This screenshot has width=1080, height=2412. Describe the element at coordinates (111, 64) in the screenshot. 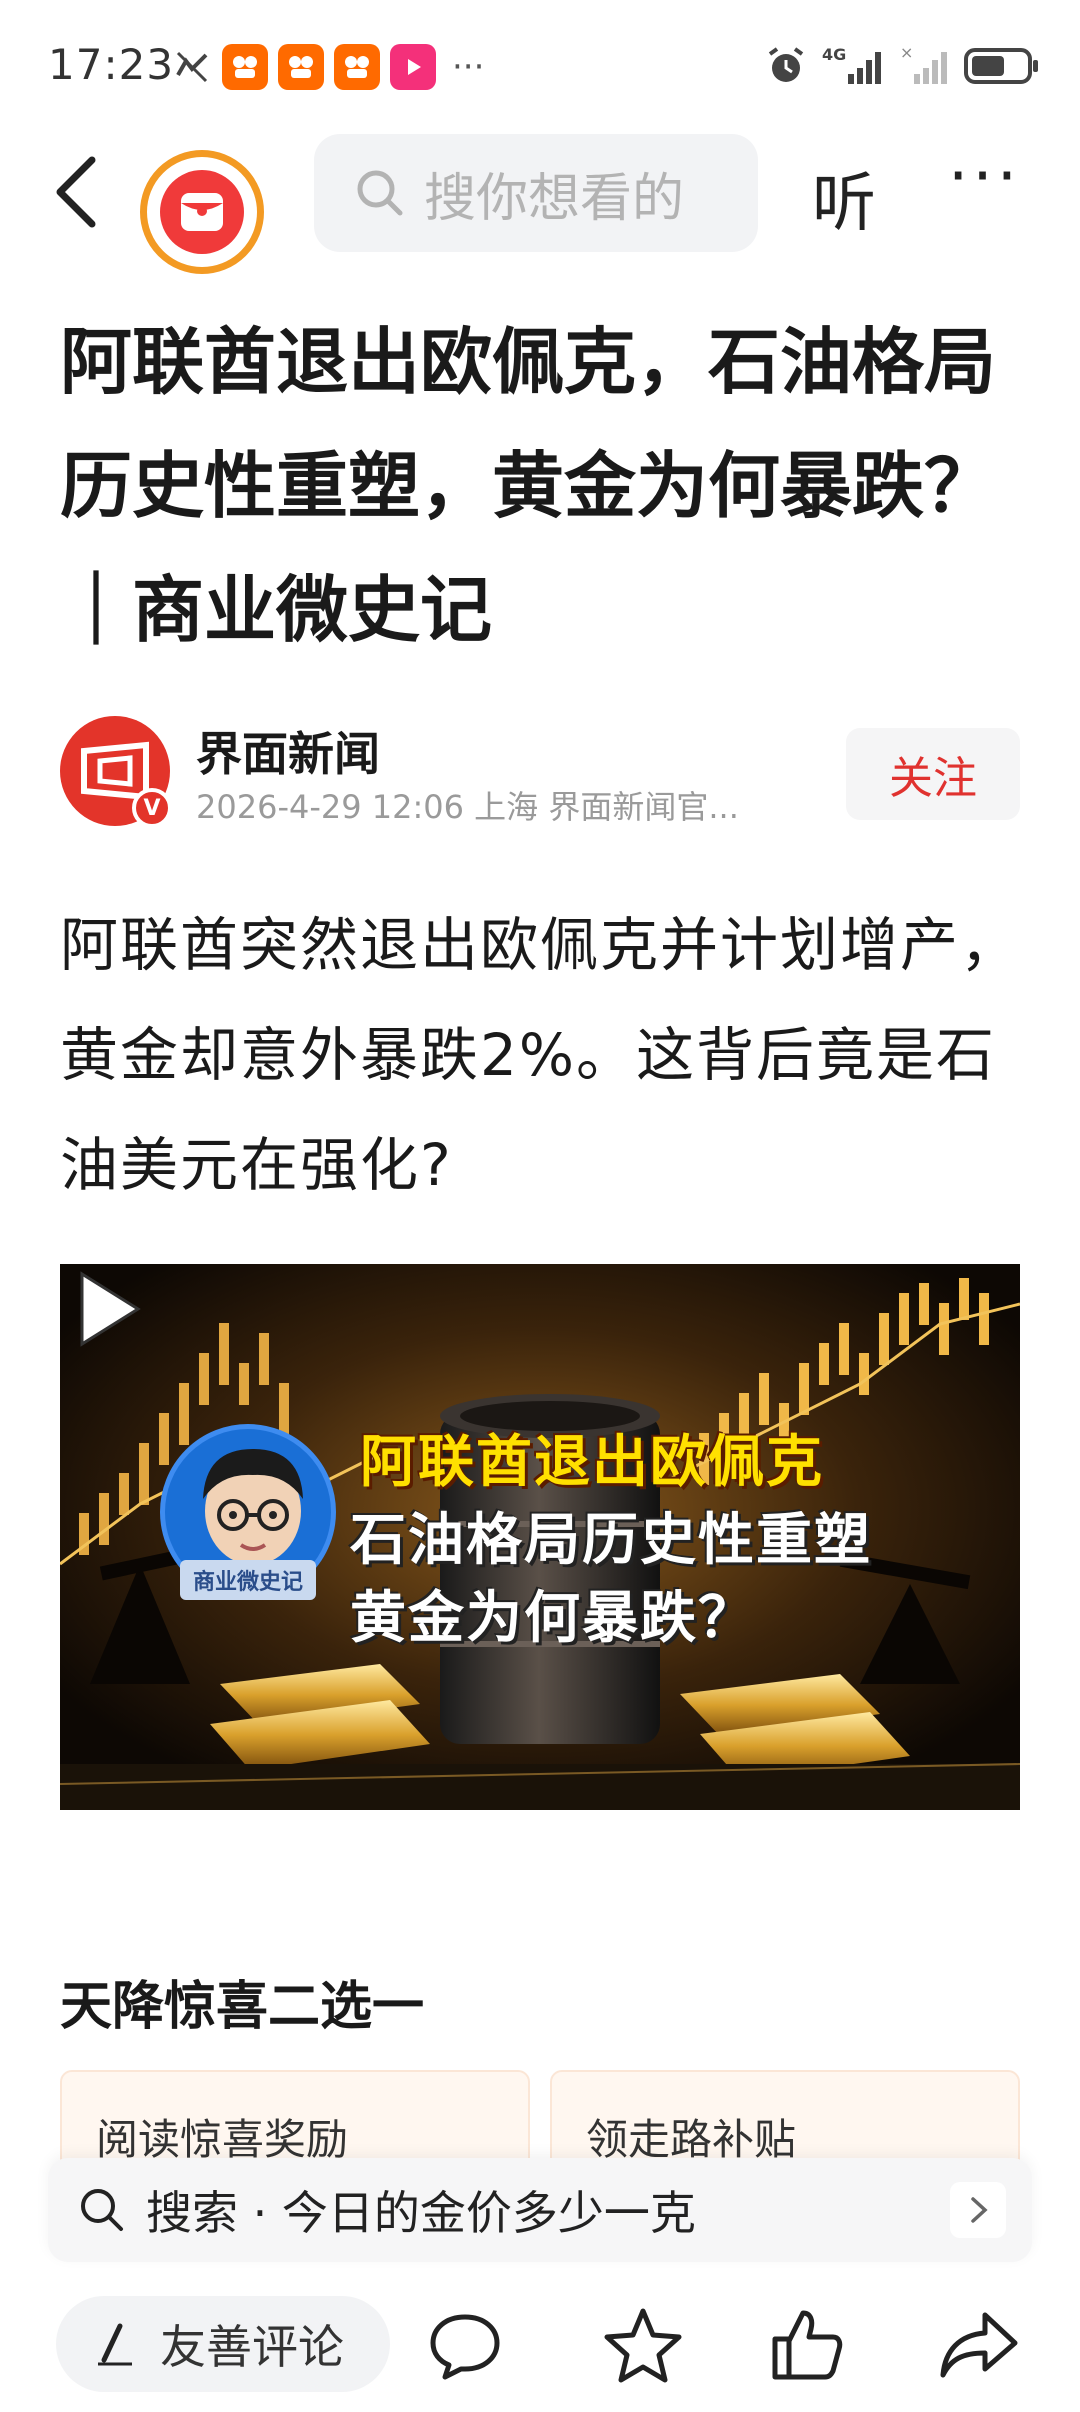

I see `status-time: 17:23` at that location.